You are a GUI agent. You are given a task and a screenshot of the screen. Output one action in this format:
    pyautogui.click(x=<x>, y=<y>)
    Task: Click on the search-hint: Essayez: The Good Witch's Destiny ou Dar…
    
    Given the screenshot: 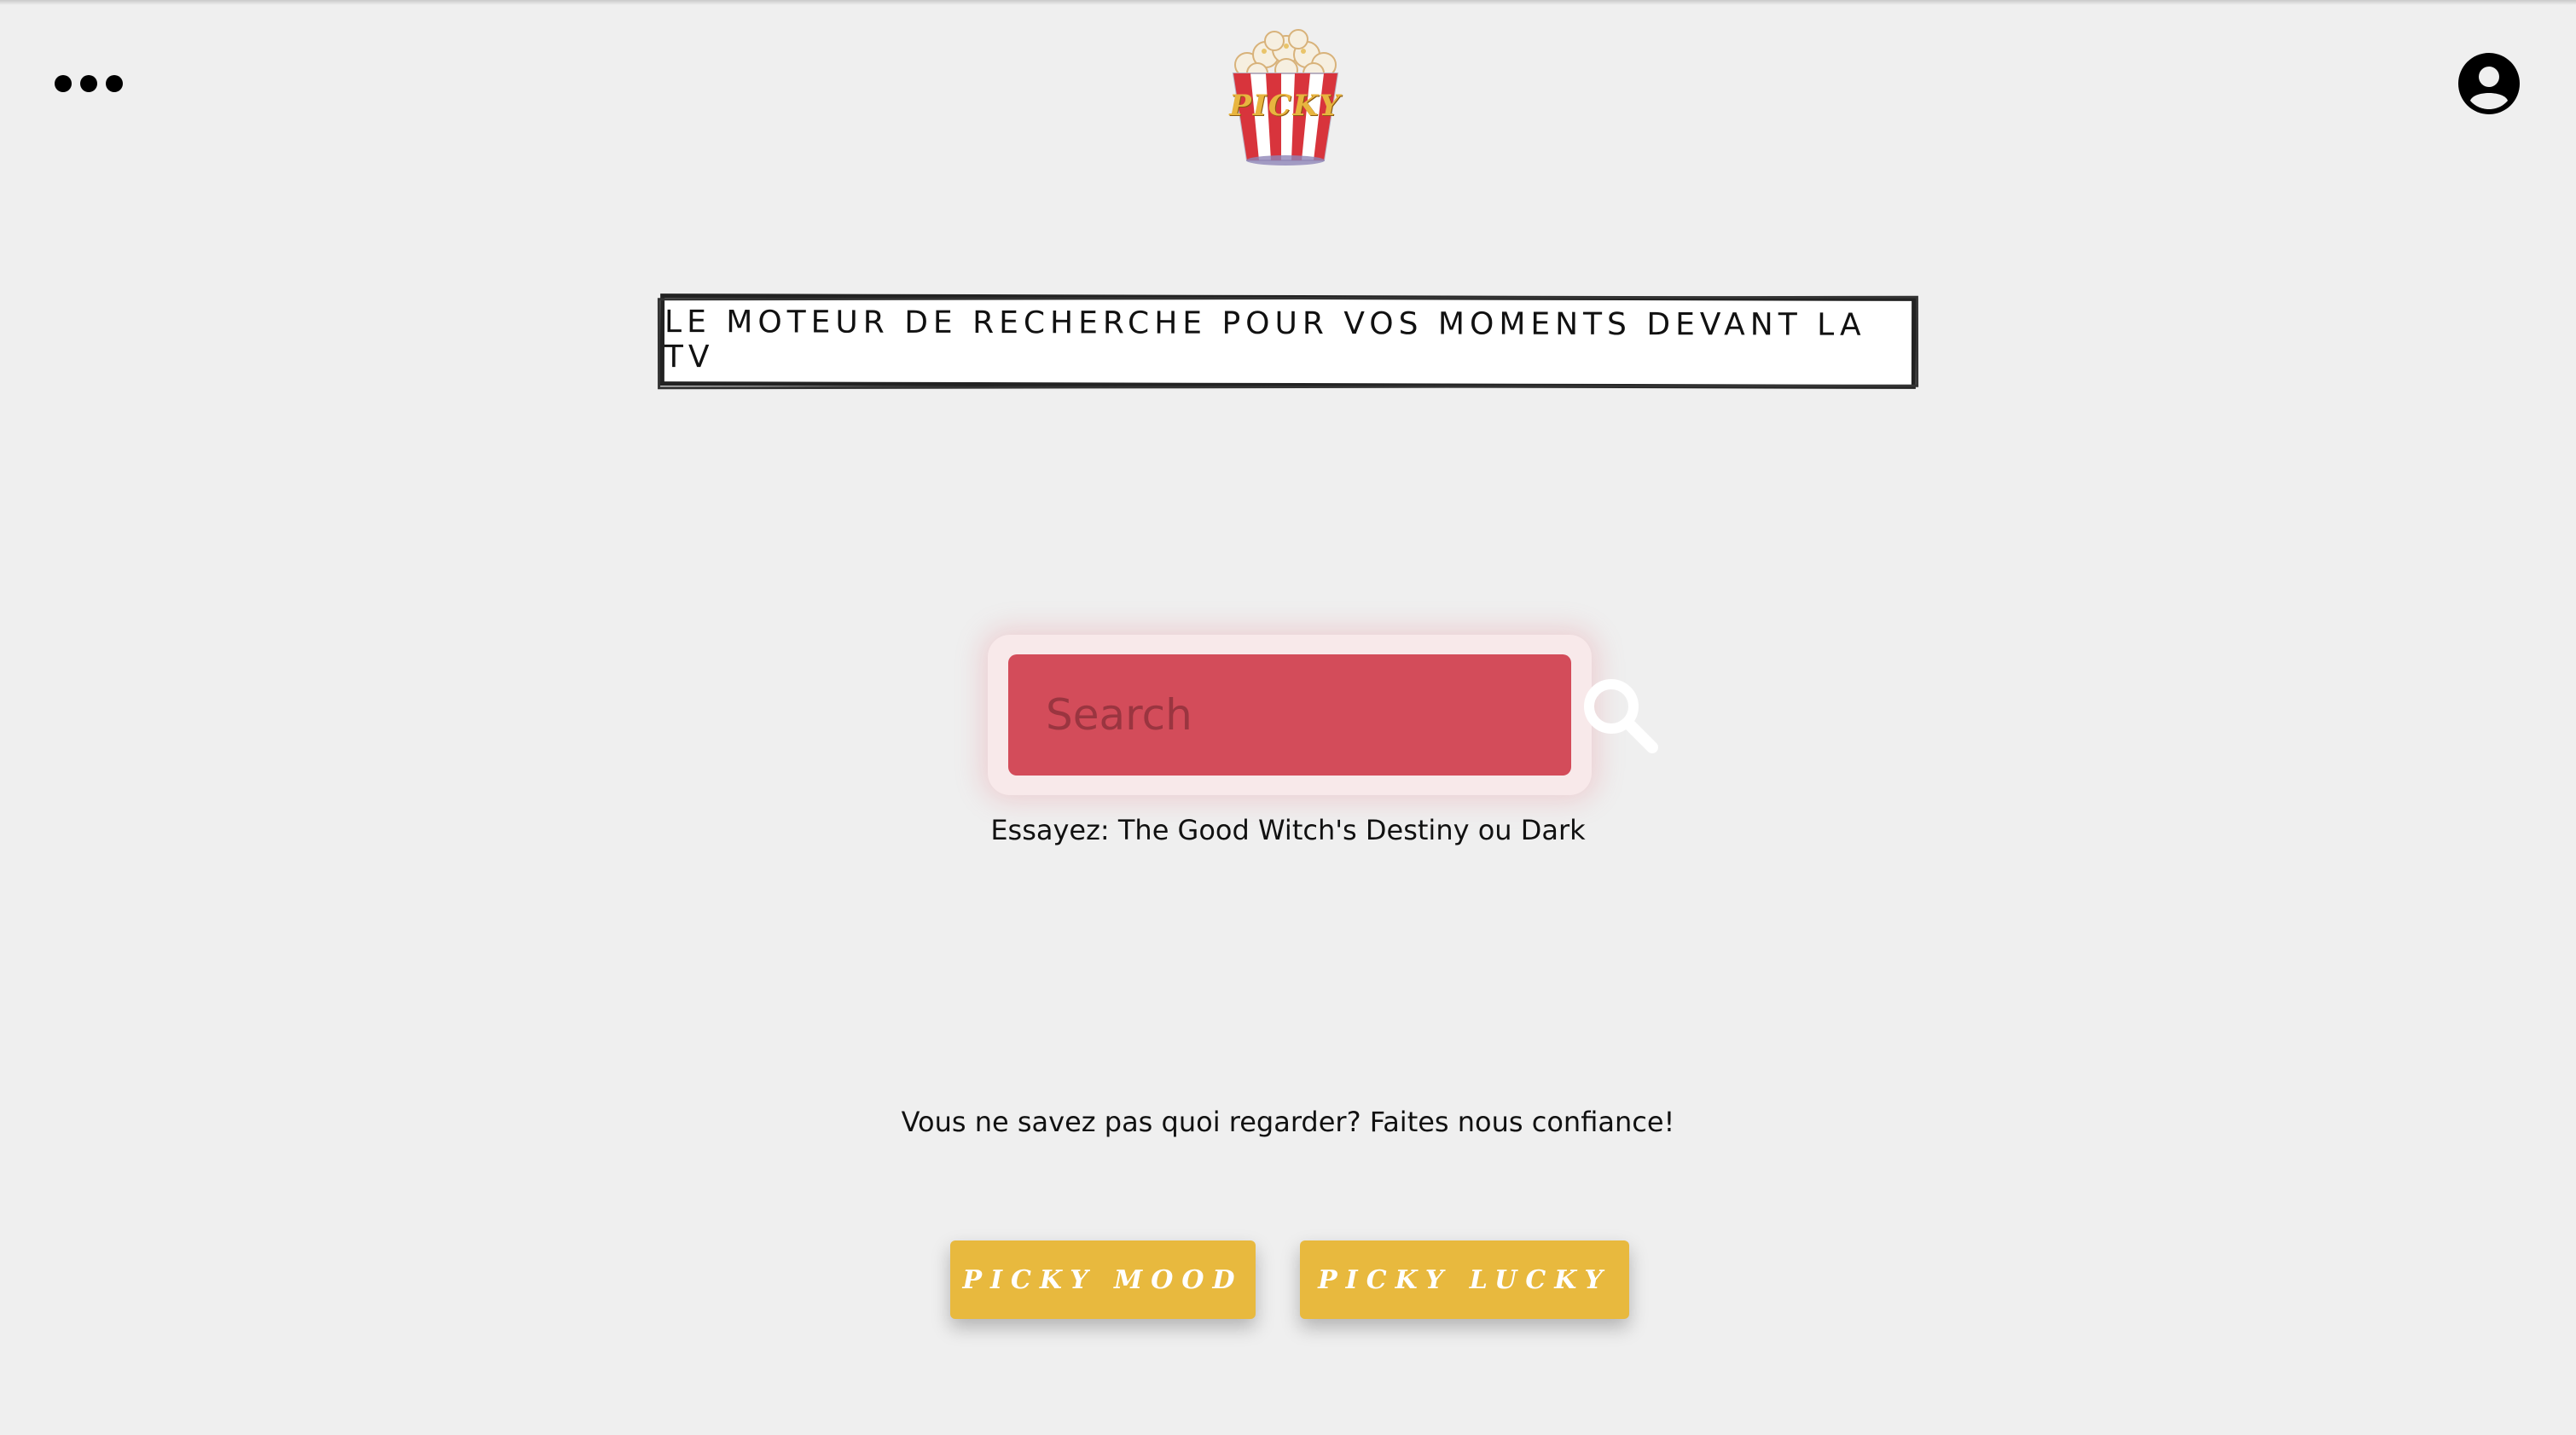 What is the action you would take?
    pyautogui.click(x=1288, y=830)
    